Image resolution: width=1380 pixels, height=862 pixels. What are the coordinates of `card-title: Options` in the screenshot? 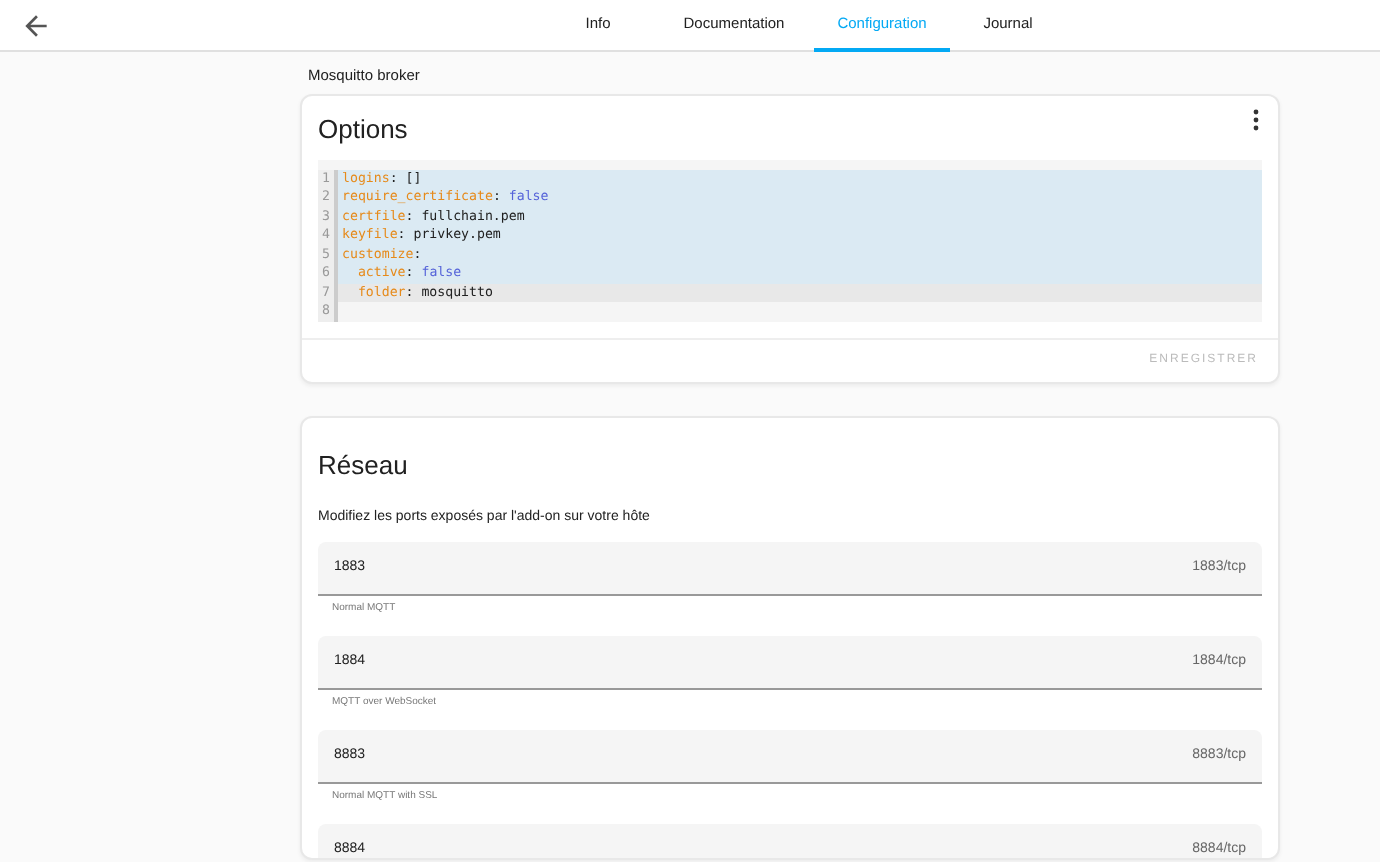 It's located at (363, 129).